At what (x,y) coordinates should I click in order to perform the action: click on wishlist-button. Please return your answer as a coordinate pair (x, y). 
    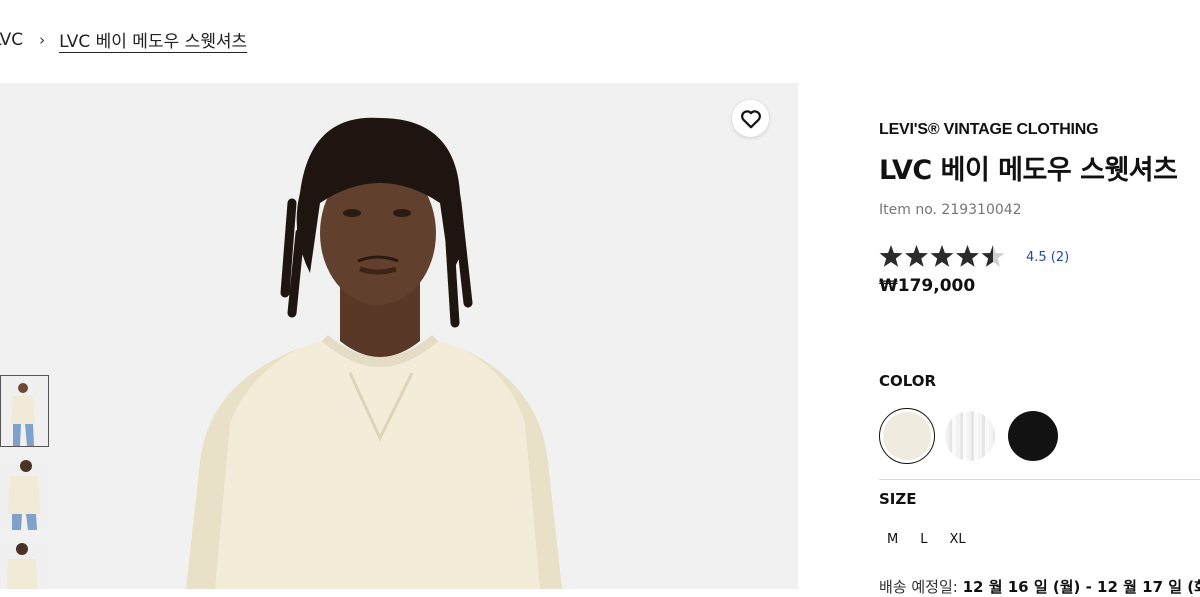
    Looking at the image, I should click on (750, 118).